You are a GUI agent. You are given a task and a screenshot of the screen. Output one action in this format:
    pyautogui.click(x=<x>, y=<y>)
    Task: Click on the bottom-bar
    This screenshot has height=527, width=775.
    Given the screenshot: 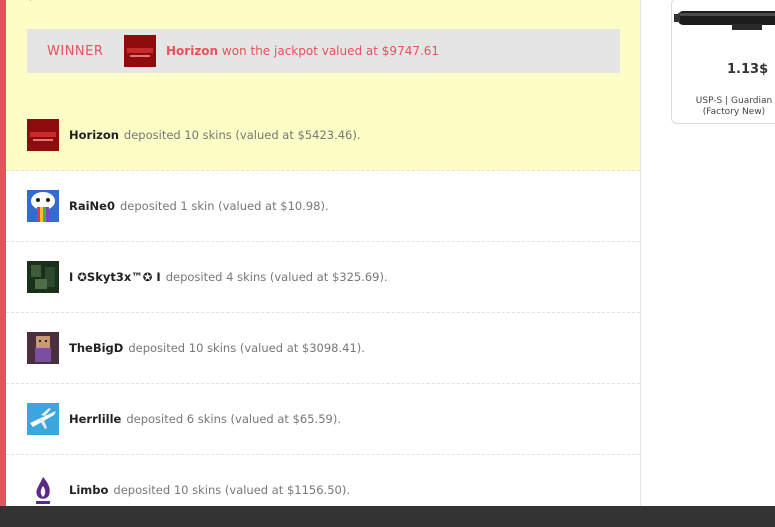 What is the action you would take?
    pyautogui.click(x=387, y=516)
    